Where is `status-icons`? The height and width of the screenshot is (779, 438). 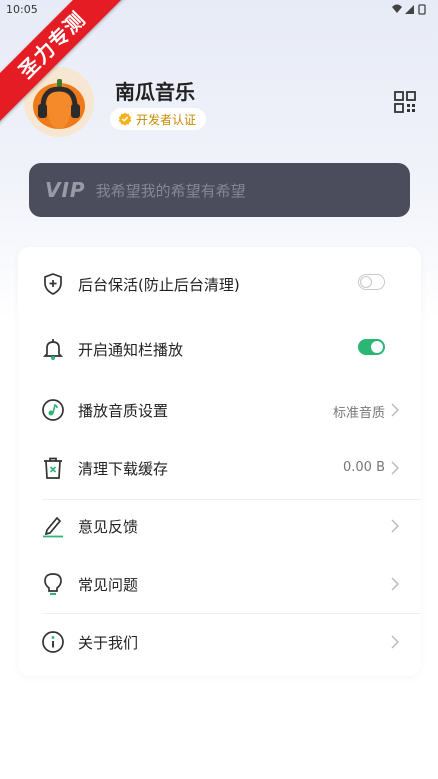
status-icons is located at coordinates (409, 9).